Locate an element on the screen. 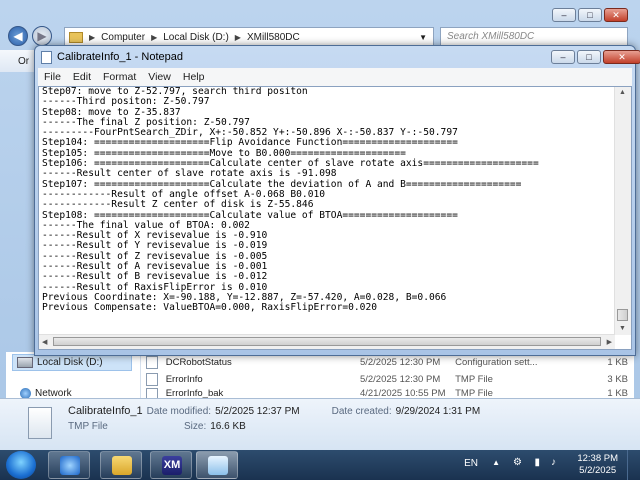 The width and height of the screenshot is (640, 480). explorer-window-controls: – □ ✕ is located at coordinates (590, 15).